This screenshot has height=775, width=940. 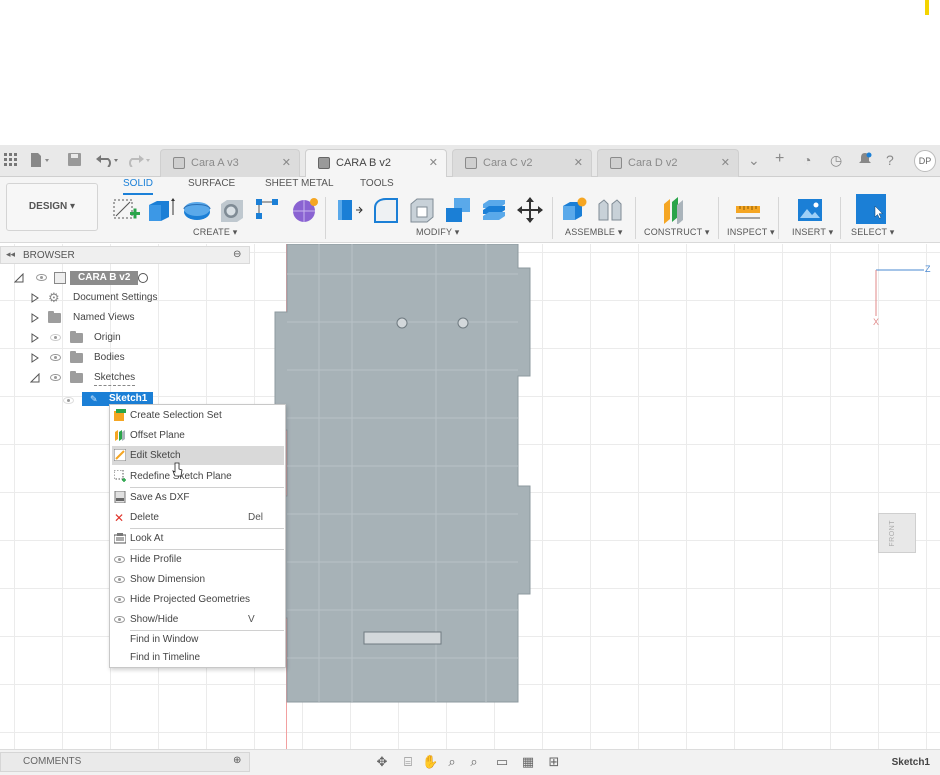 I want to click on save-icon, so click(x=75, y=161).